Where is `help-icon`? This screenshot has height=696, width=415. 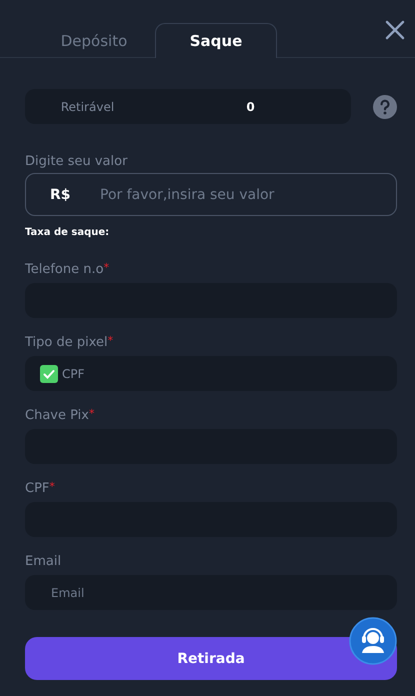
help-icon is located at coordinates (385, 106).